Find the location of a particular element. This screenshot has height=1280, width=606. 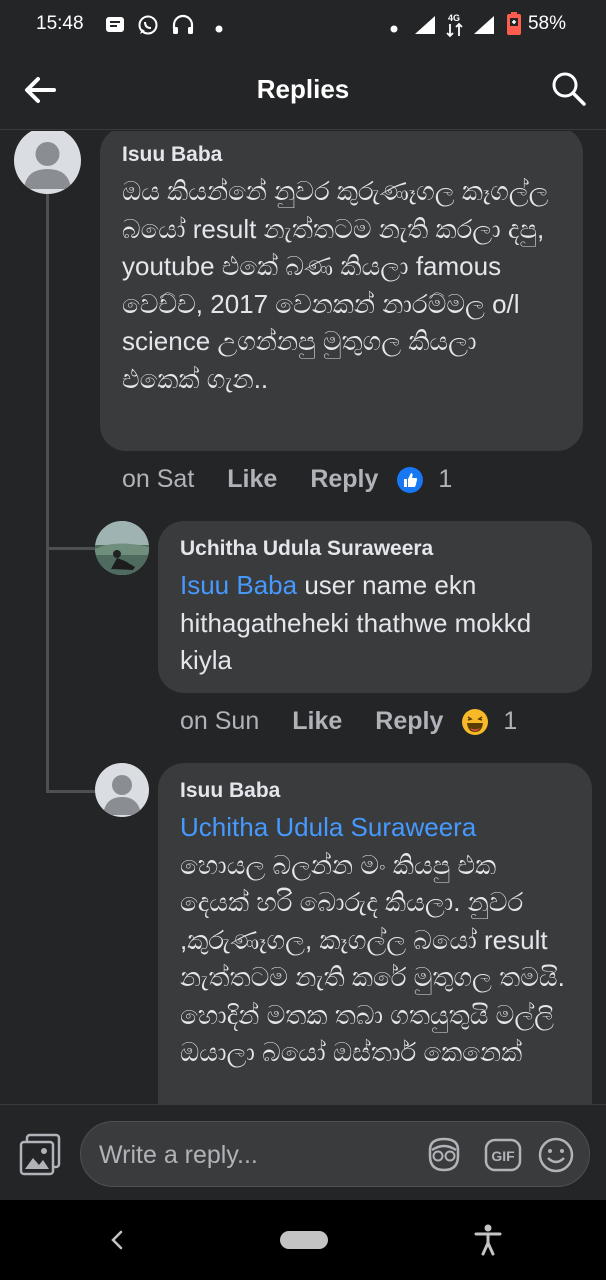

system-nav-bar is located at coordinates (303, 1240).